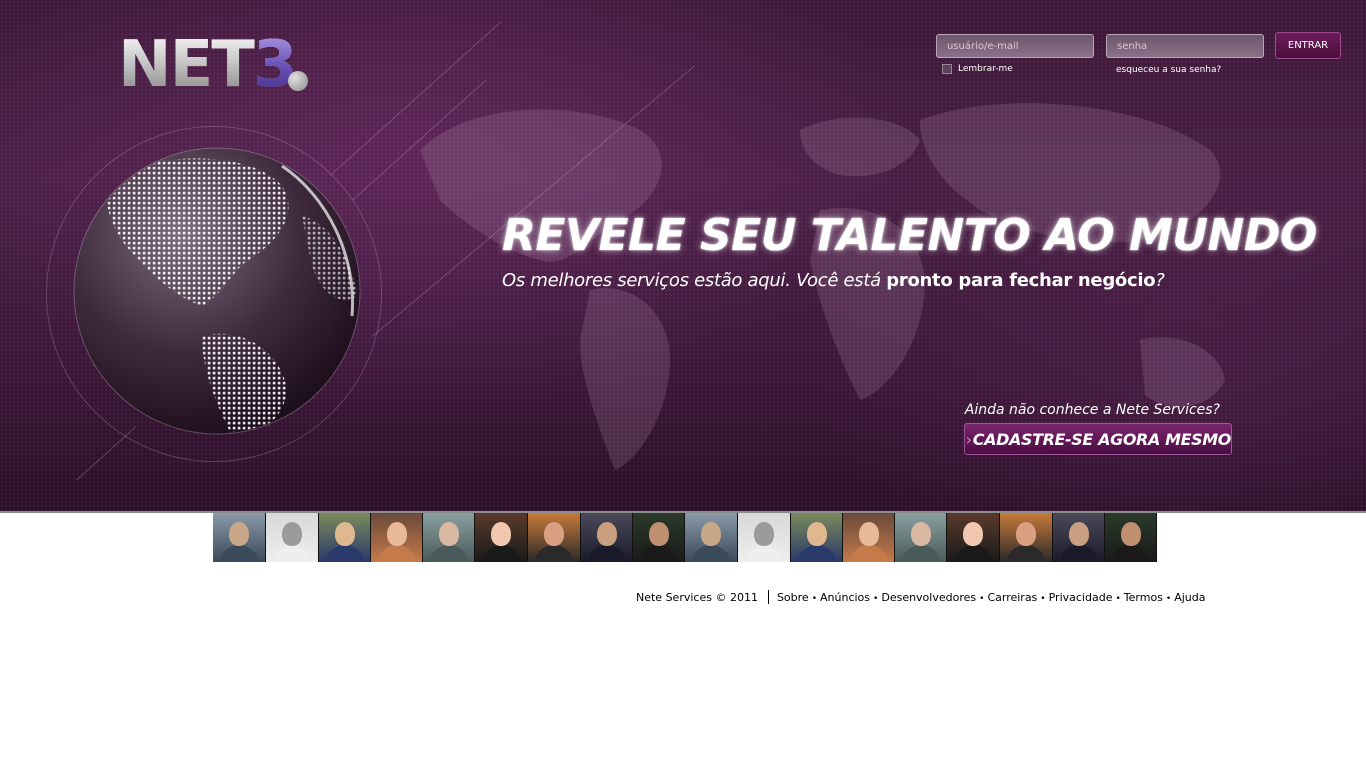 The image size is (1366, 768). I want to click on footer-separator, so click(768, 597).